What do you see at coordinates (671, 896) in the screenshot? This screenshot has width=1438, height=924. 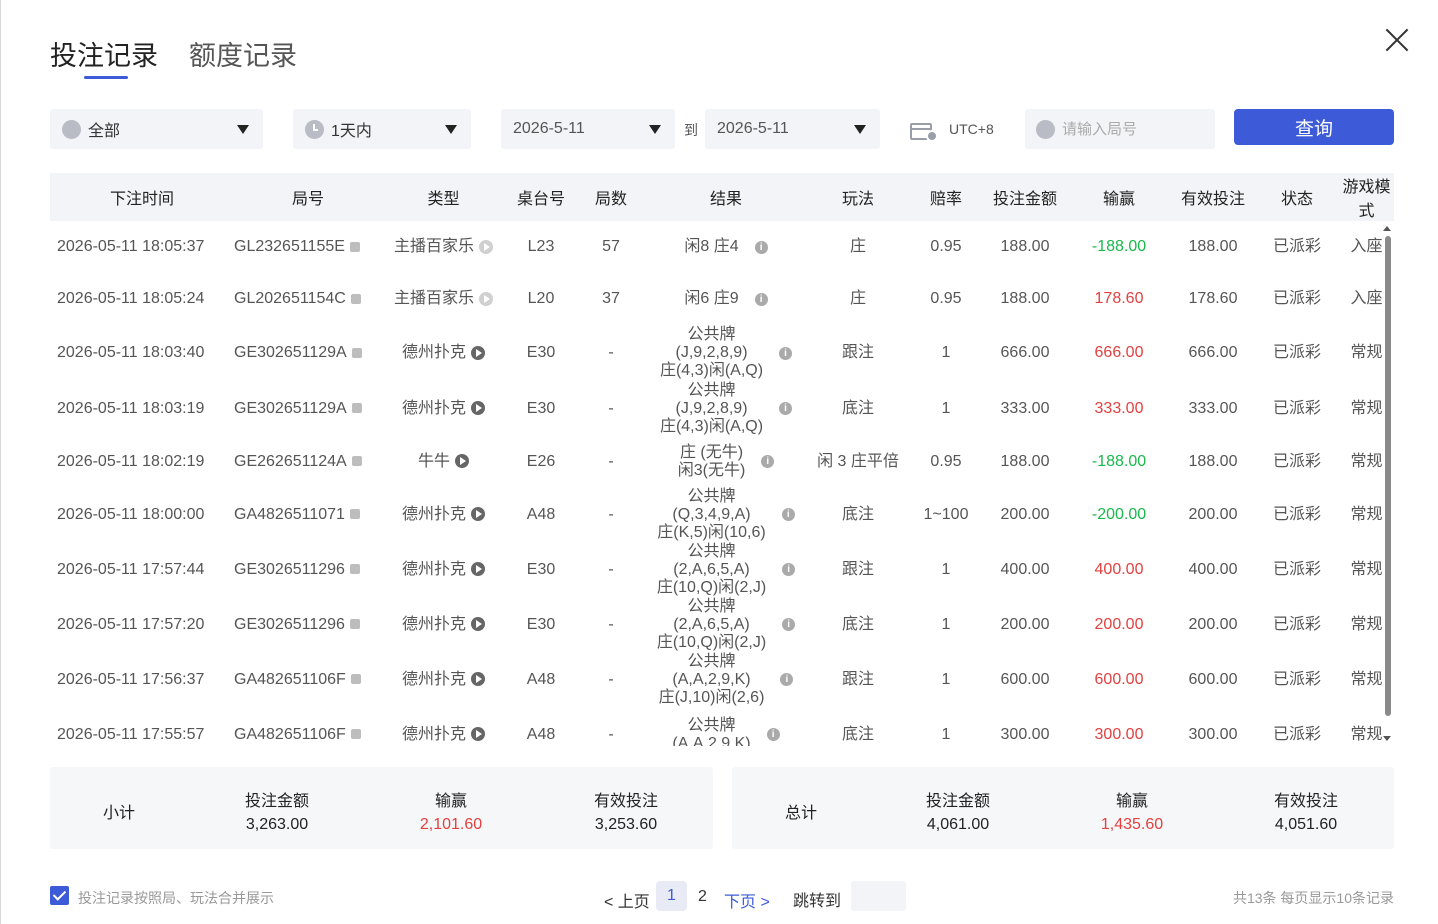 I see `page-1-button: 1` at bounding box center [671, 896].